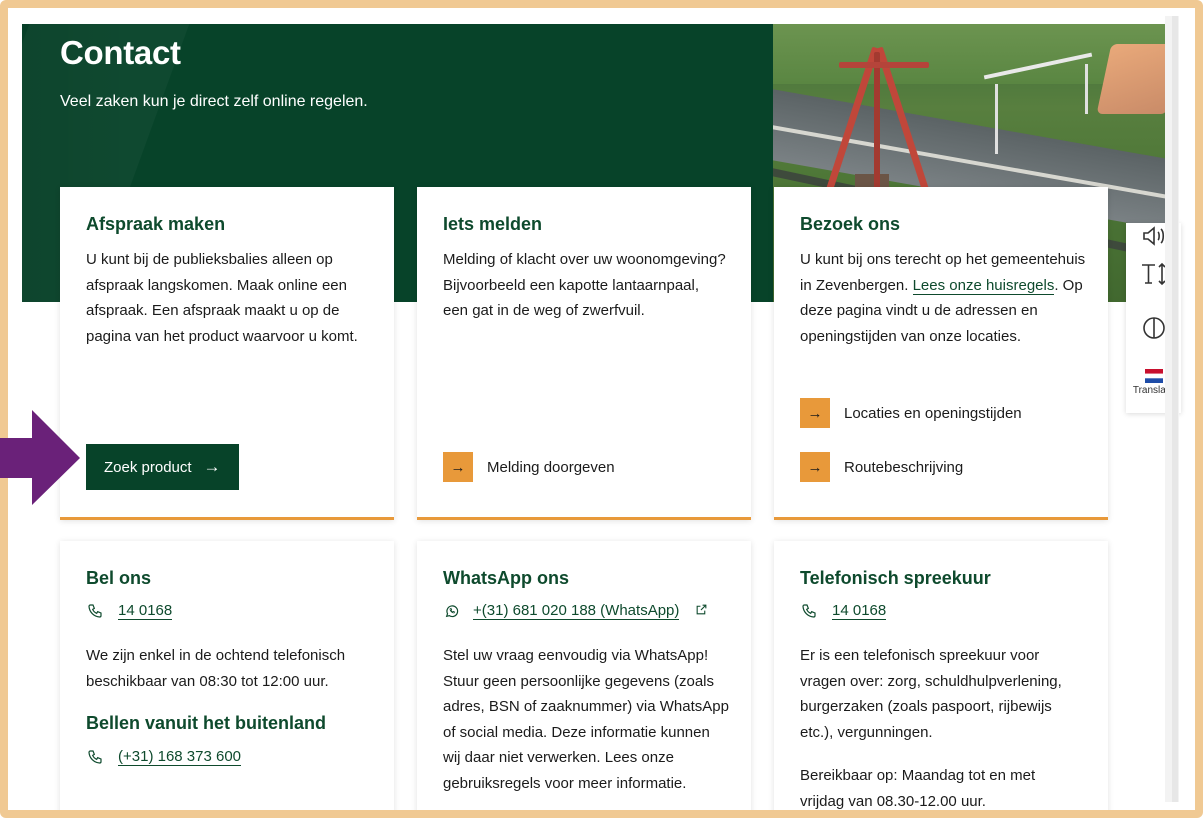 The height and width of the screenshot is (818, 1203). Describe the element at coordinates (506, 578) in the screenshot. I see `card-title: WhatsApp ons` at that location.